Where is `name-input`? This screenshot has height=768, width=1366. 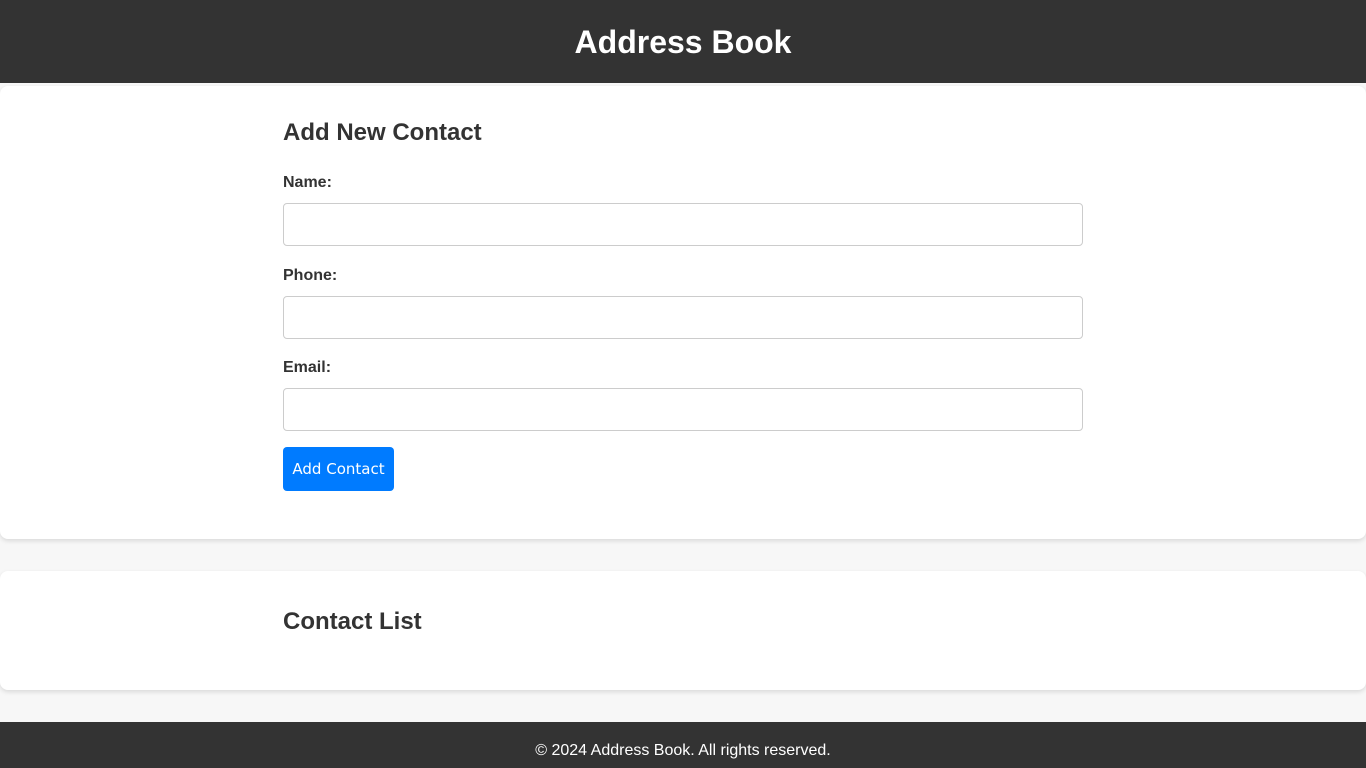
name-input is located at coordinates (683, 224).